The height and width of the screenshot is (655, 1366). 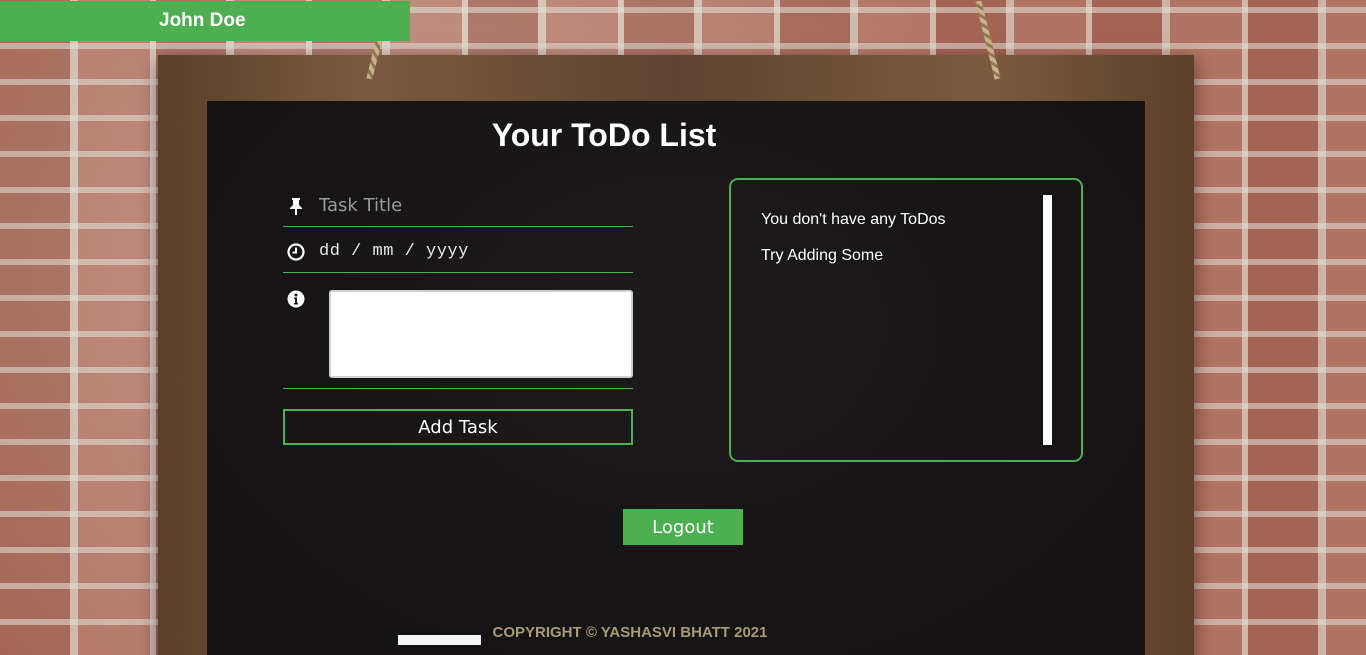 I want to click on task-description-row, so click(x=458, y=331).